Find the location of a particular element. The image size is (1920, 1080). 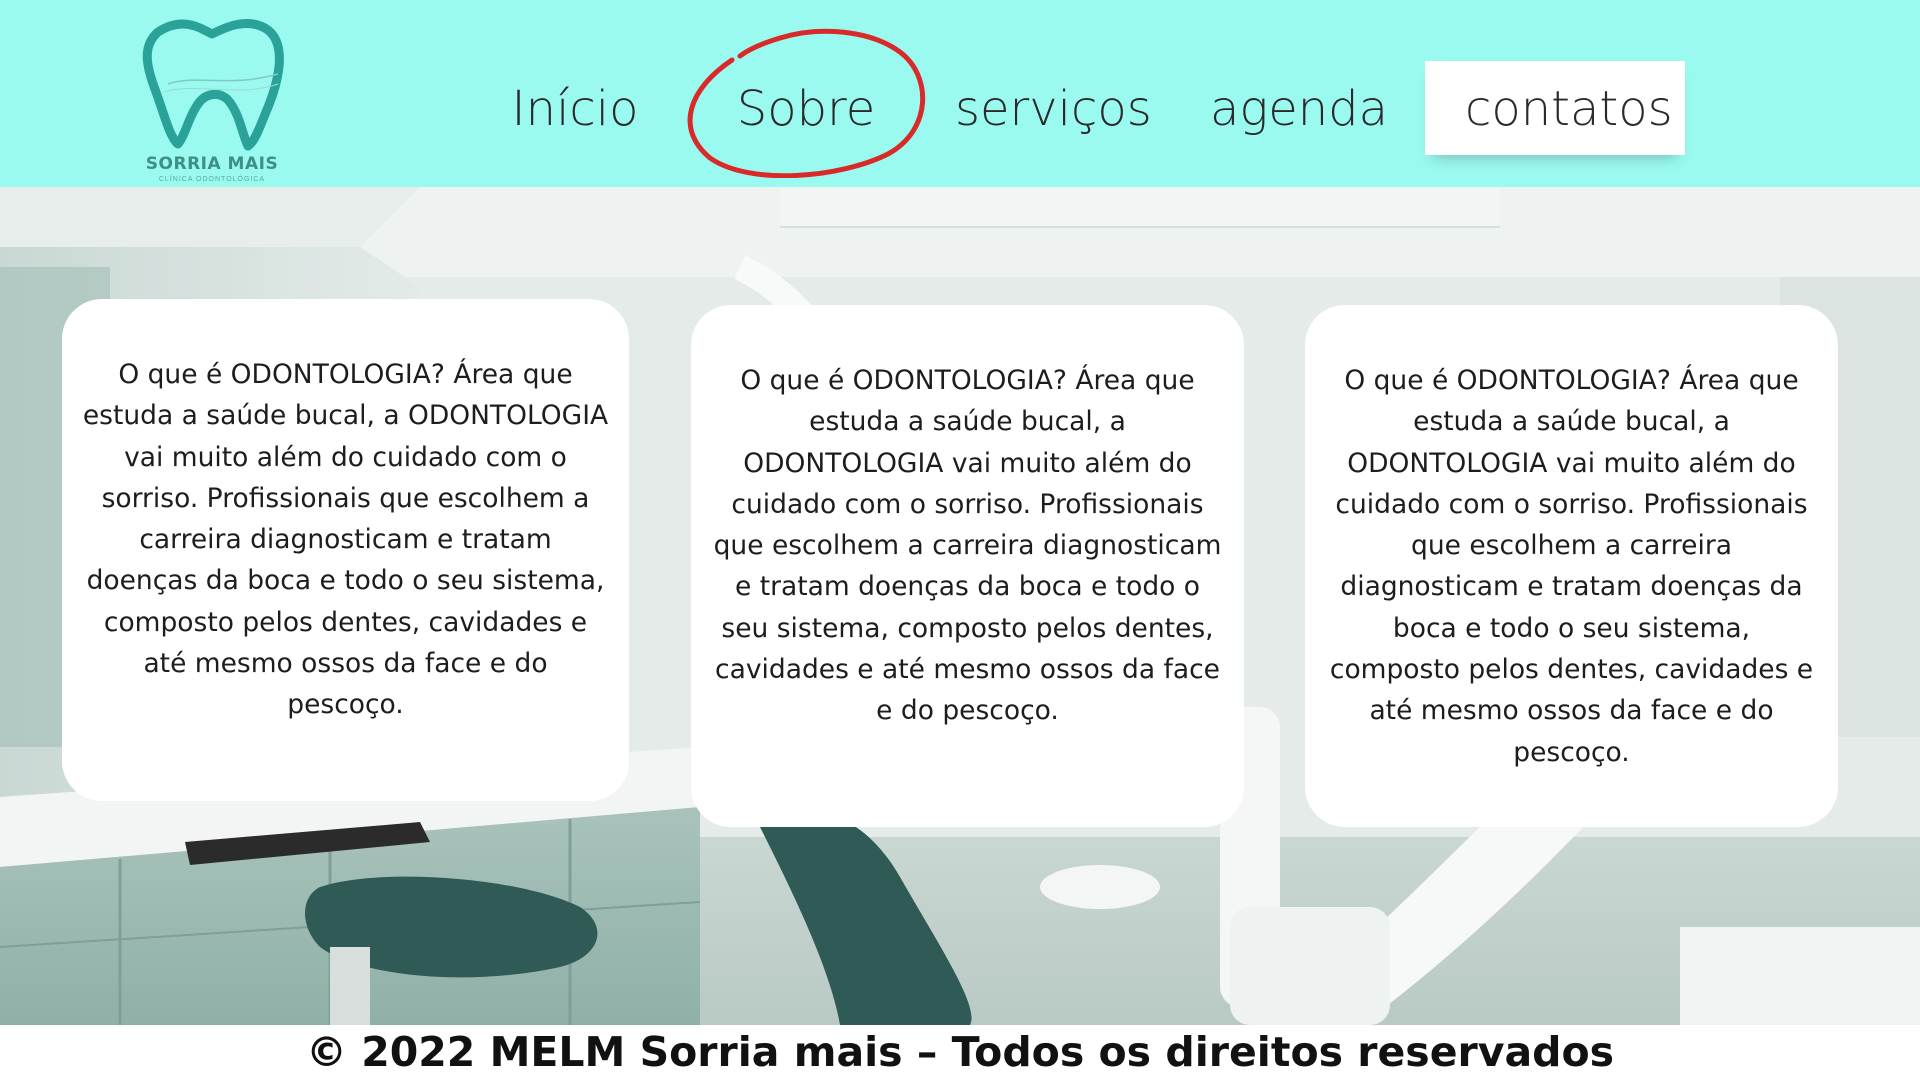

tooth-logo-icon is located at coordinates (213, 84).